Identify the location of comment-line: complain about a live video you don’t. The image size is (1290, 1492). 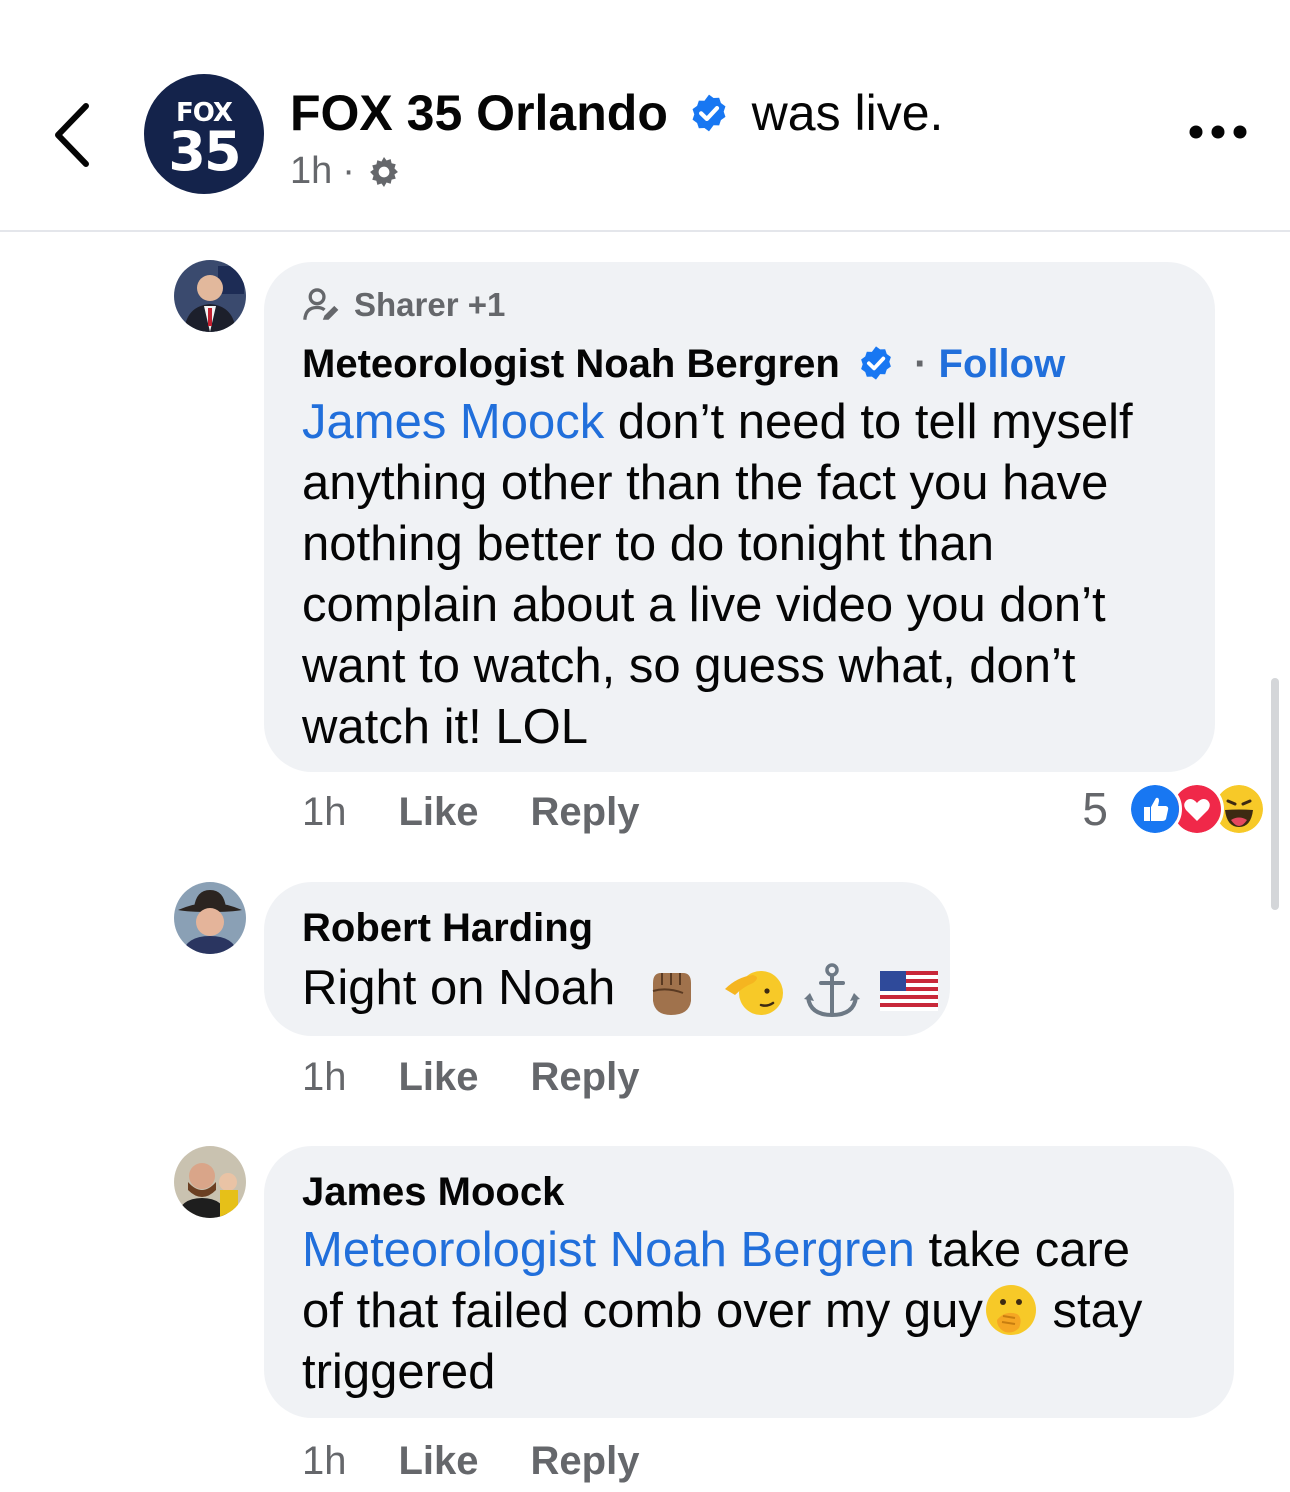
(704, 605).